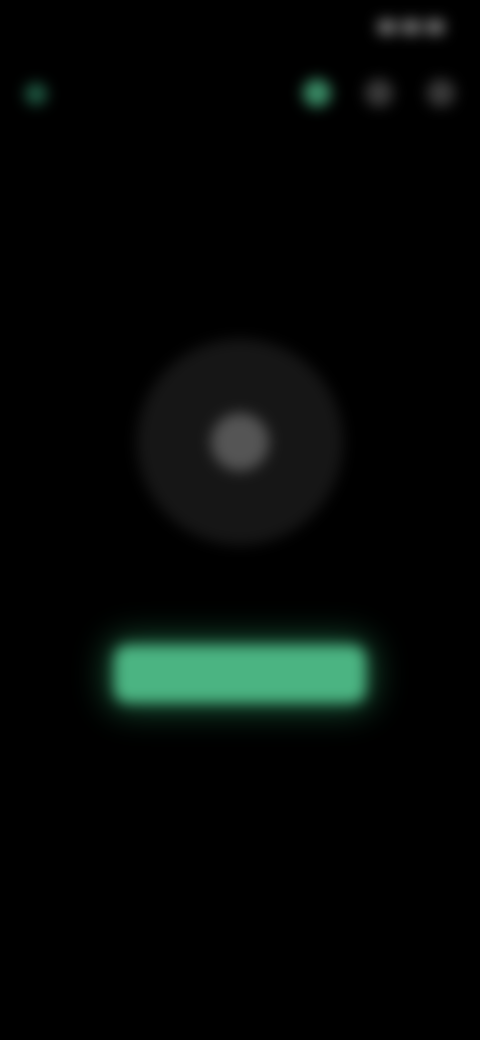 This screenshot has width=480, height=1040. I want to click on signal-icon, so click(387, 27).